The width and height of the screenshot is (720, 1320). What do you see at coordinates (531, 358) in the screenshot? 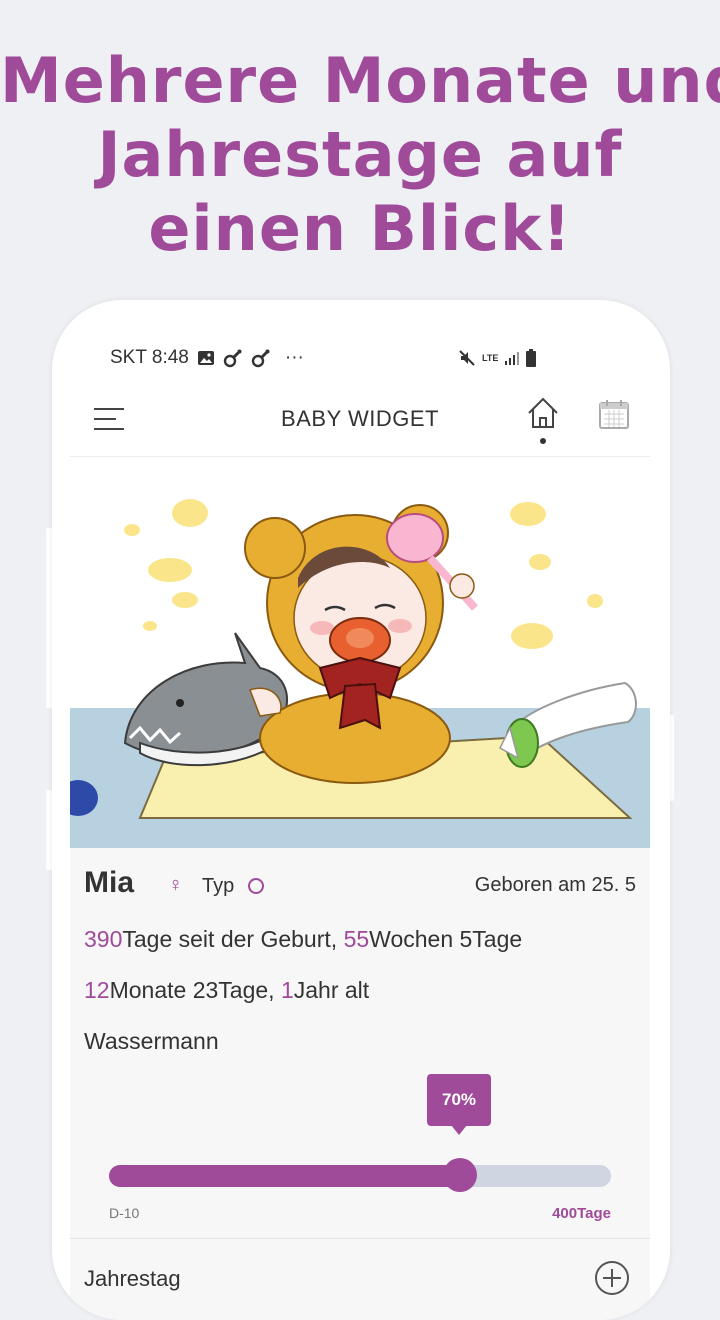
I see `battery-icon` at bounding box center [531, 358].